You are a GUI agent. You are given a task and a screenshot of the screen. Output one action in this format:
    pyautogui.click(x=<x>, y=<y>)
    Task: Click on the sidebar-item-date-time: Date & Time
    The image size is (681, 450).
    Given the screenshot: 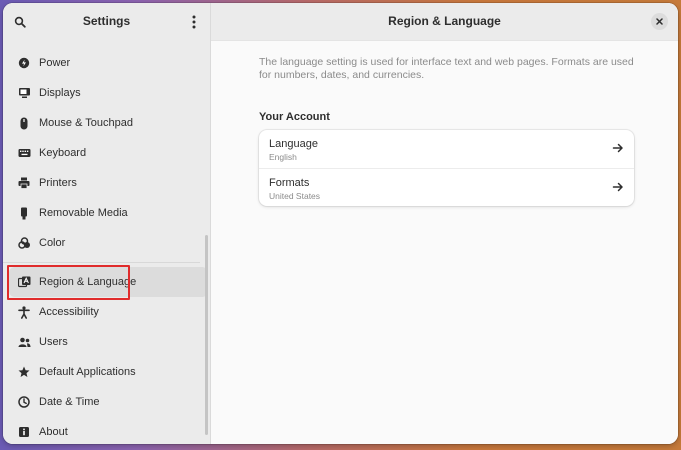 What is the action you would take?
    pyautogui.click(x=105, y=402)
    